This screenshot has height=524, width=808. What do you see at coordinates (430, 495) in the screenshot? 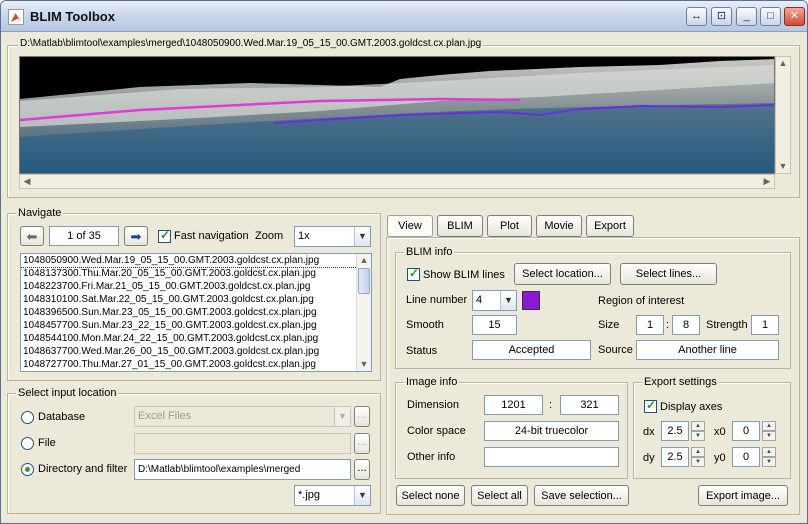
I see `select-none-button: Select none` at bounding box center [430, 495].